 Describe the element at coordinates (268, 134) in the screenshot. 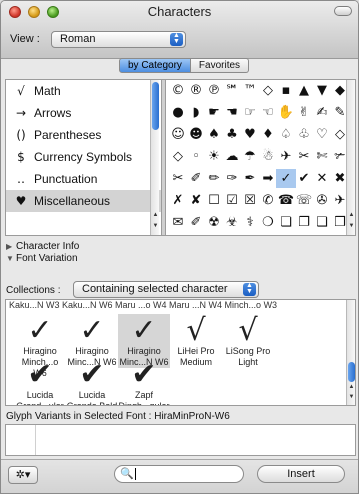

I see `glyph-cell: ♦` at that location.